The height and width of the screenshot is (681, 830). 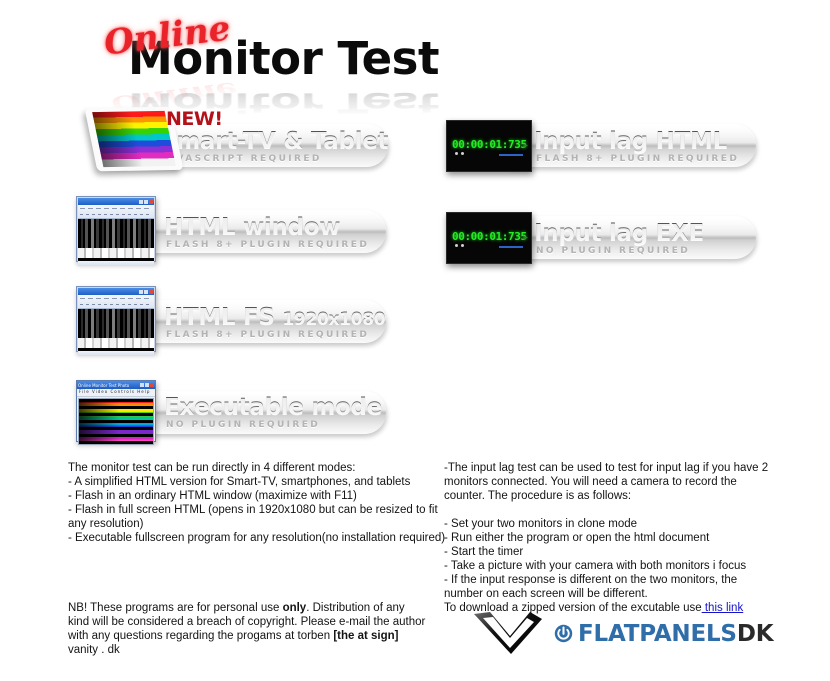 I want to click on mode-label: Input lag EXE, so click(x=619, y=233).